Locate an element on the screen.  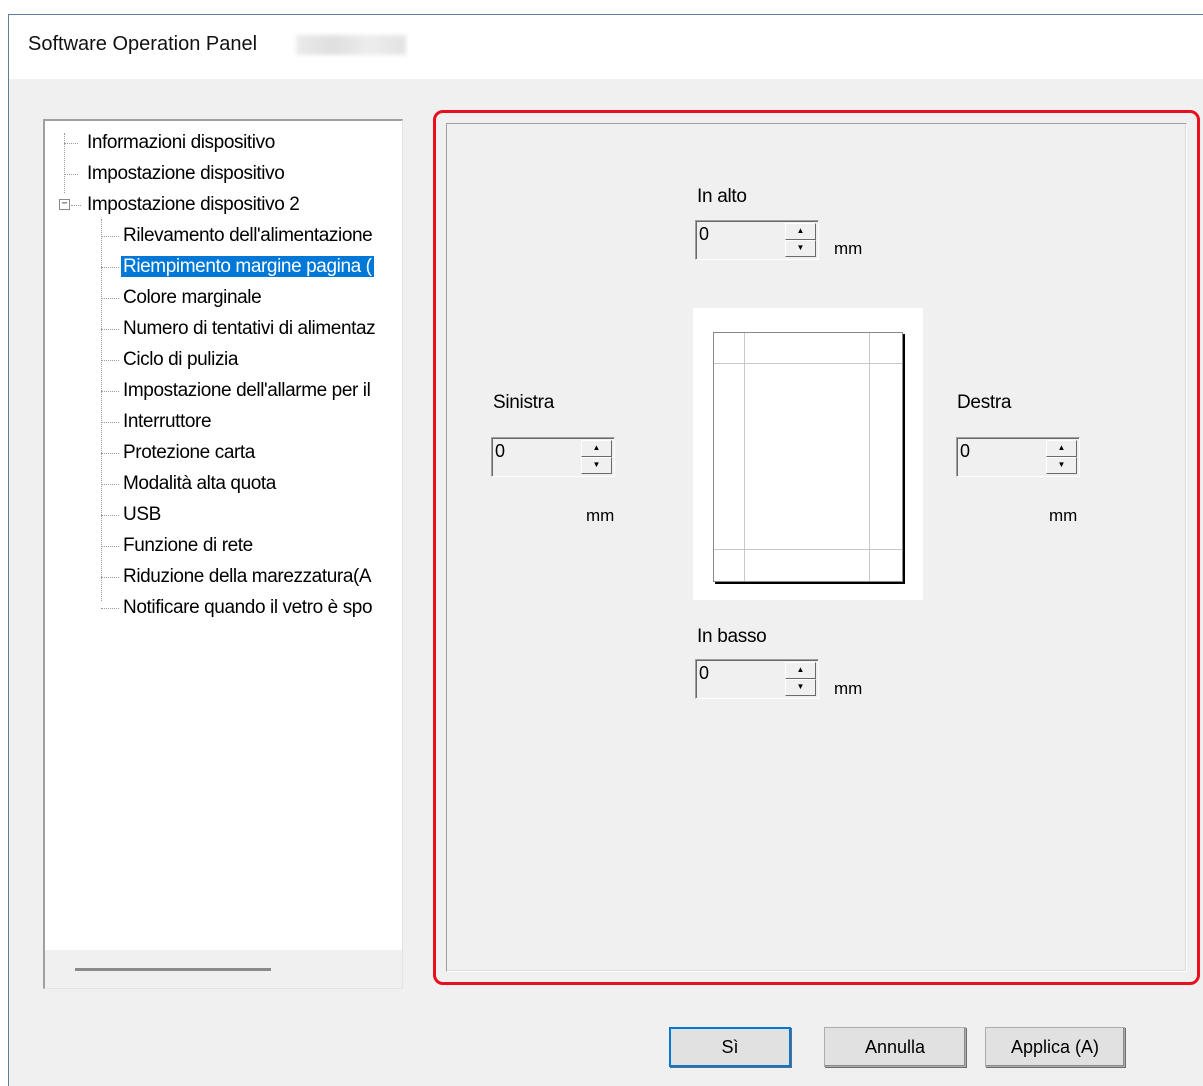
title-bar: Software Operation Panel is located at coordinates (606, 47).